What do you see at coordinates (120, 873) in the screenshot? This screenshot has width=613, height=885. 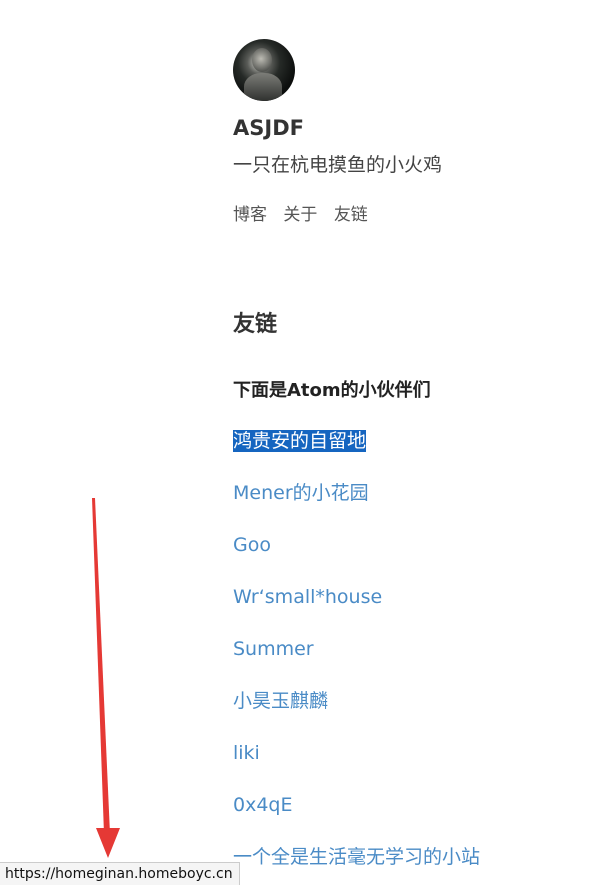 I see `status-bar-url: https://homeginan.homeboyc.cn` at bounding box center [120, 873].